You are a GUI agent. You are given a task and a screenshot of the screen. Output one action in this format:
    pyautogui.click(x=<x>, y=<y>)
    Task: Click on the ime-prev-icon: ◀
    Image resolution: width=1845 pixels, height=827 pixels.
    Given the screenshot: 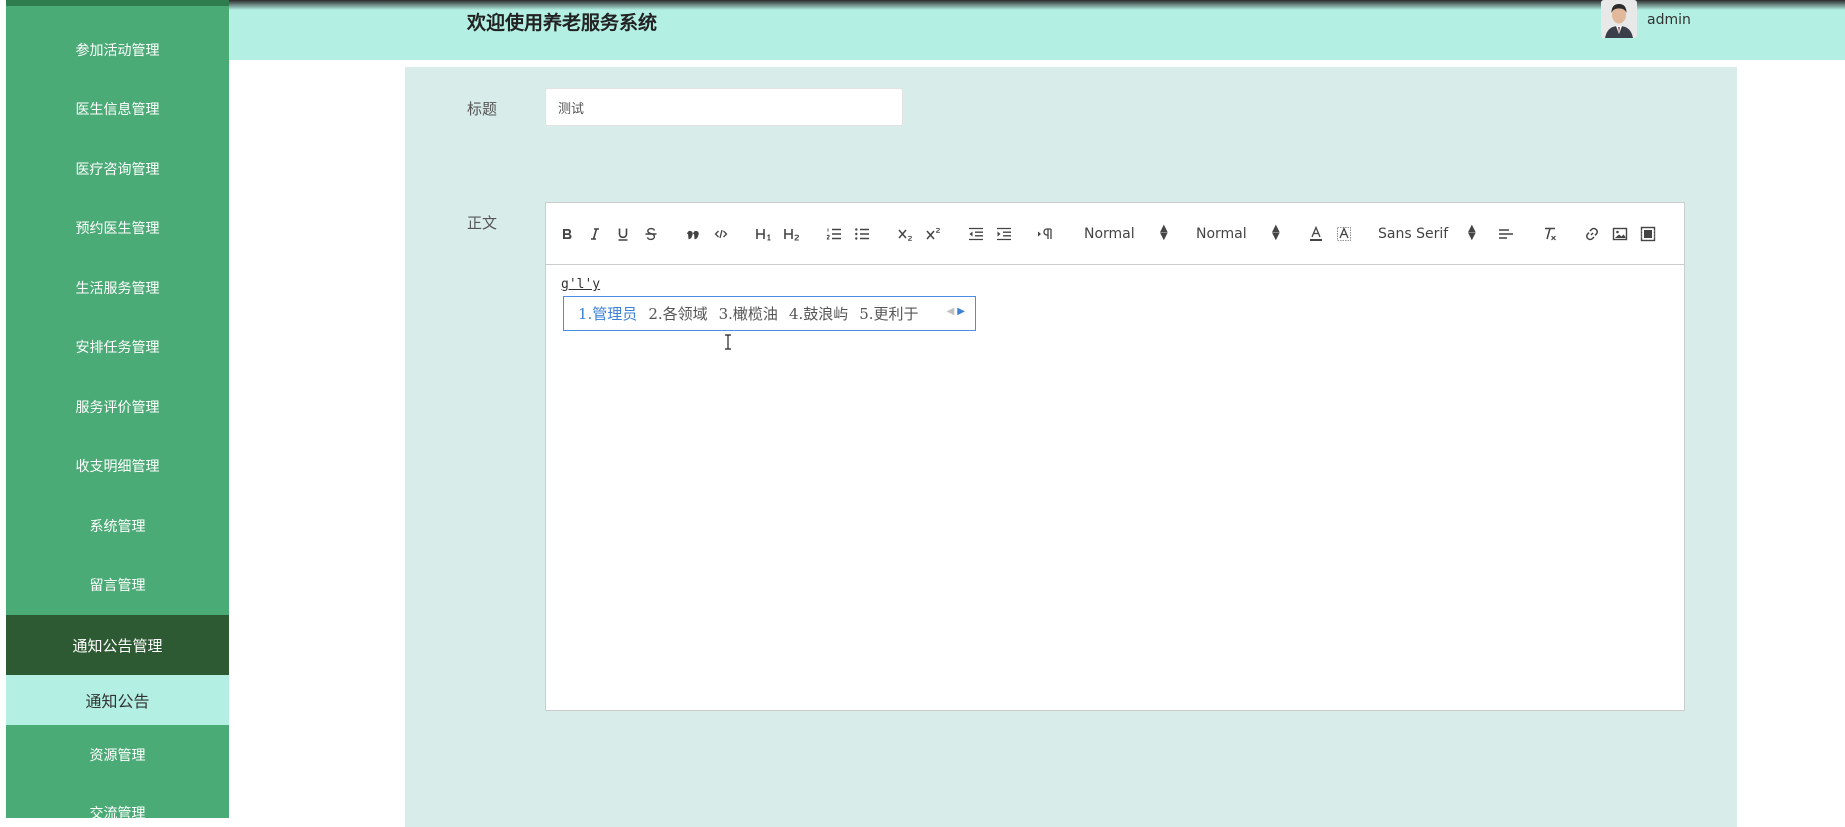 What is the action you would take?
    pyautogui.click(x=951, y=311)
    